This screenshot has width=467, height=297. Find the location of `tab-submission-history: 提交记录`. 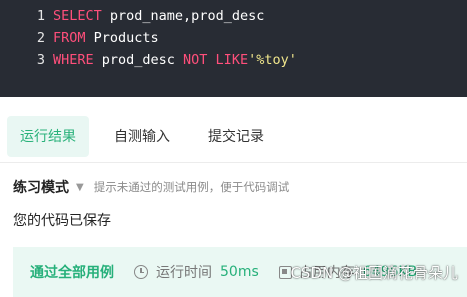

tab-submission-history: 提交记录 is located at coordinates (236, 136).